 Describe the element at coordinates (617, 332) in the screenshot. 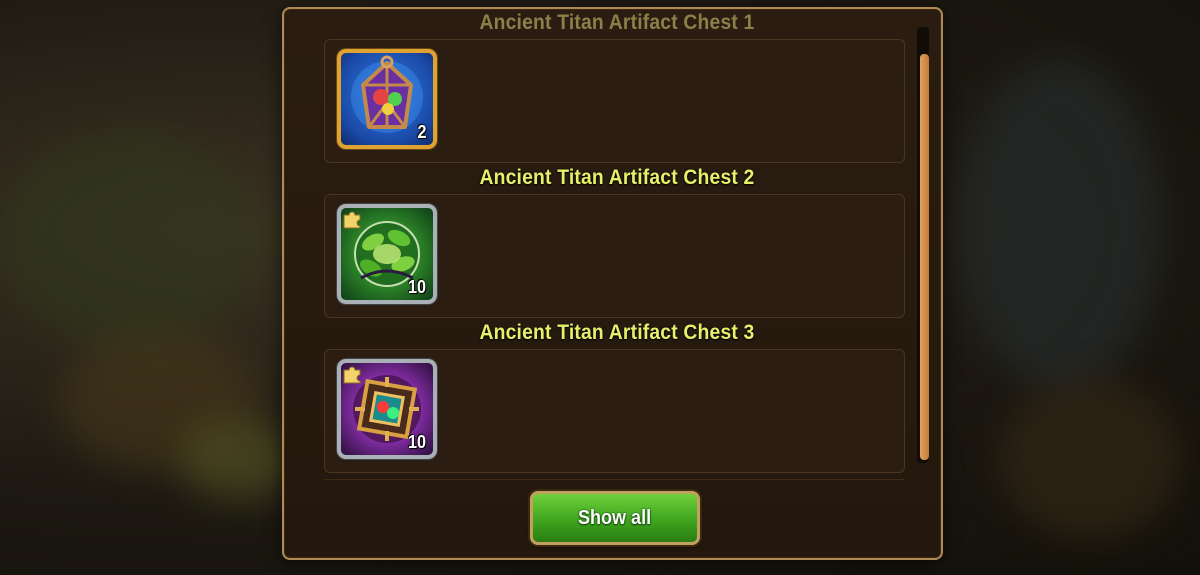

I see `chest-title: Ancient Titan Artifact Chest 3` at that location.